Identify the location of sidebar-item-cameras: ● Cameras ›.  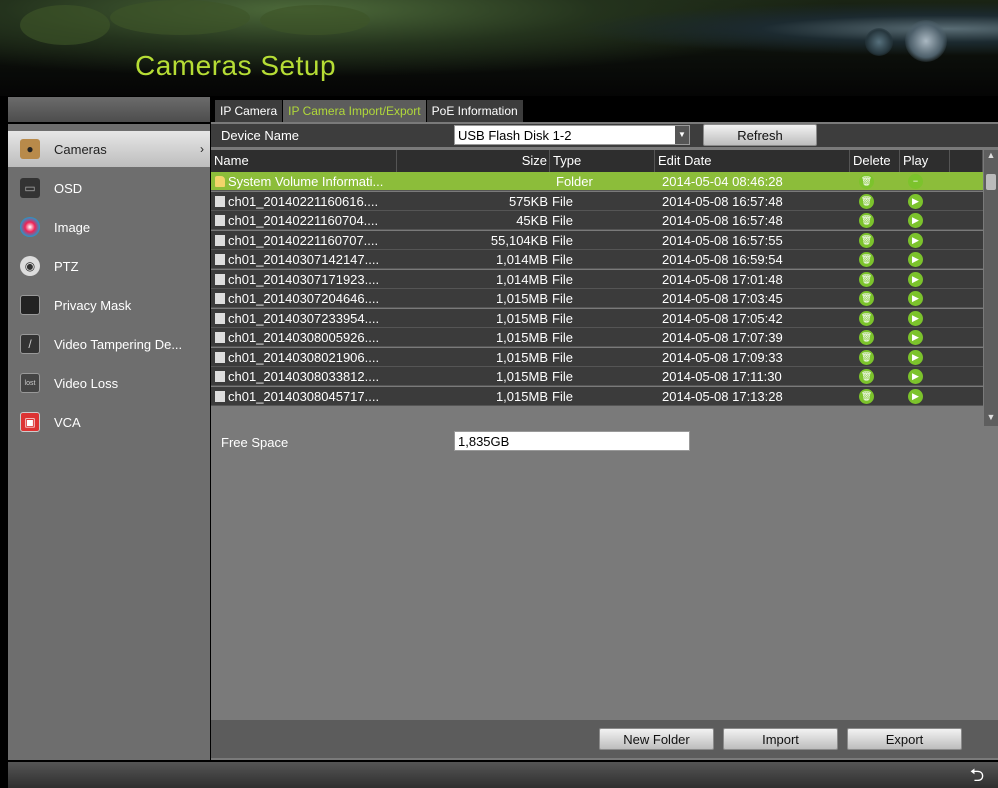
(109, 149).